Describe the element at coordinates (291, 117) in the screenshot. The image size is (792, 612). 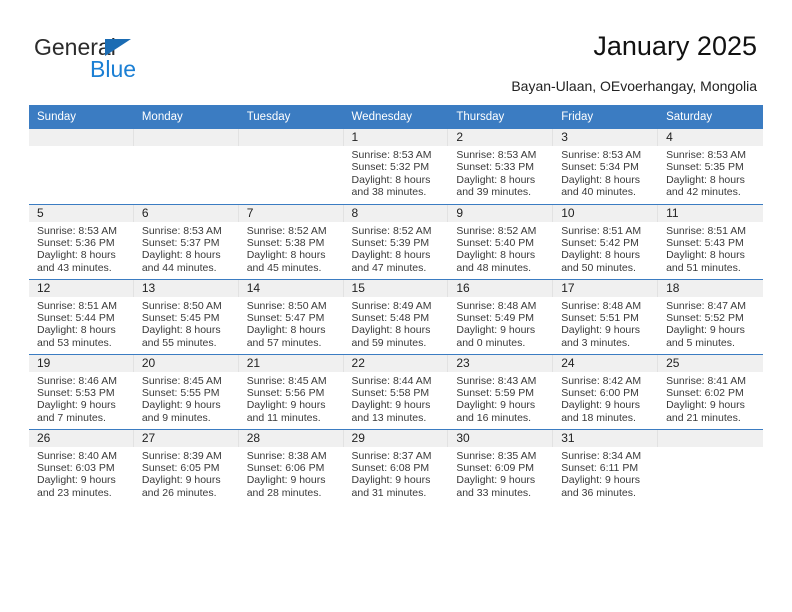
I see `weekday-header-tuesday: Tuesday` at that location.